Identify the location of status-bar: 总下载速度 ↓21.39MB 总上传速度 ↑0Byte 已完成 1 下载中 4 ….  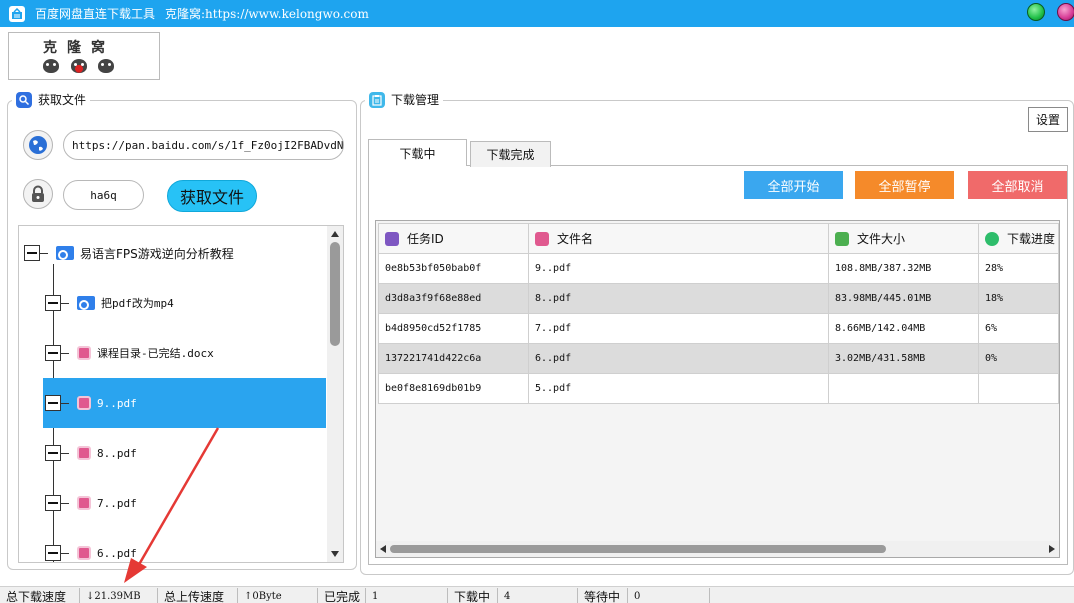
(537, 594).